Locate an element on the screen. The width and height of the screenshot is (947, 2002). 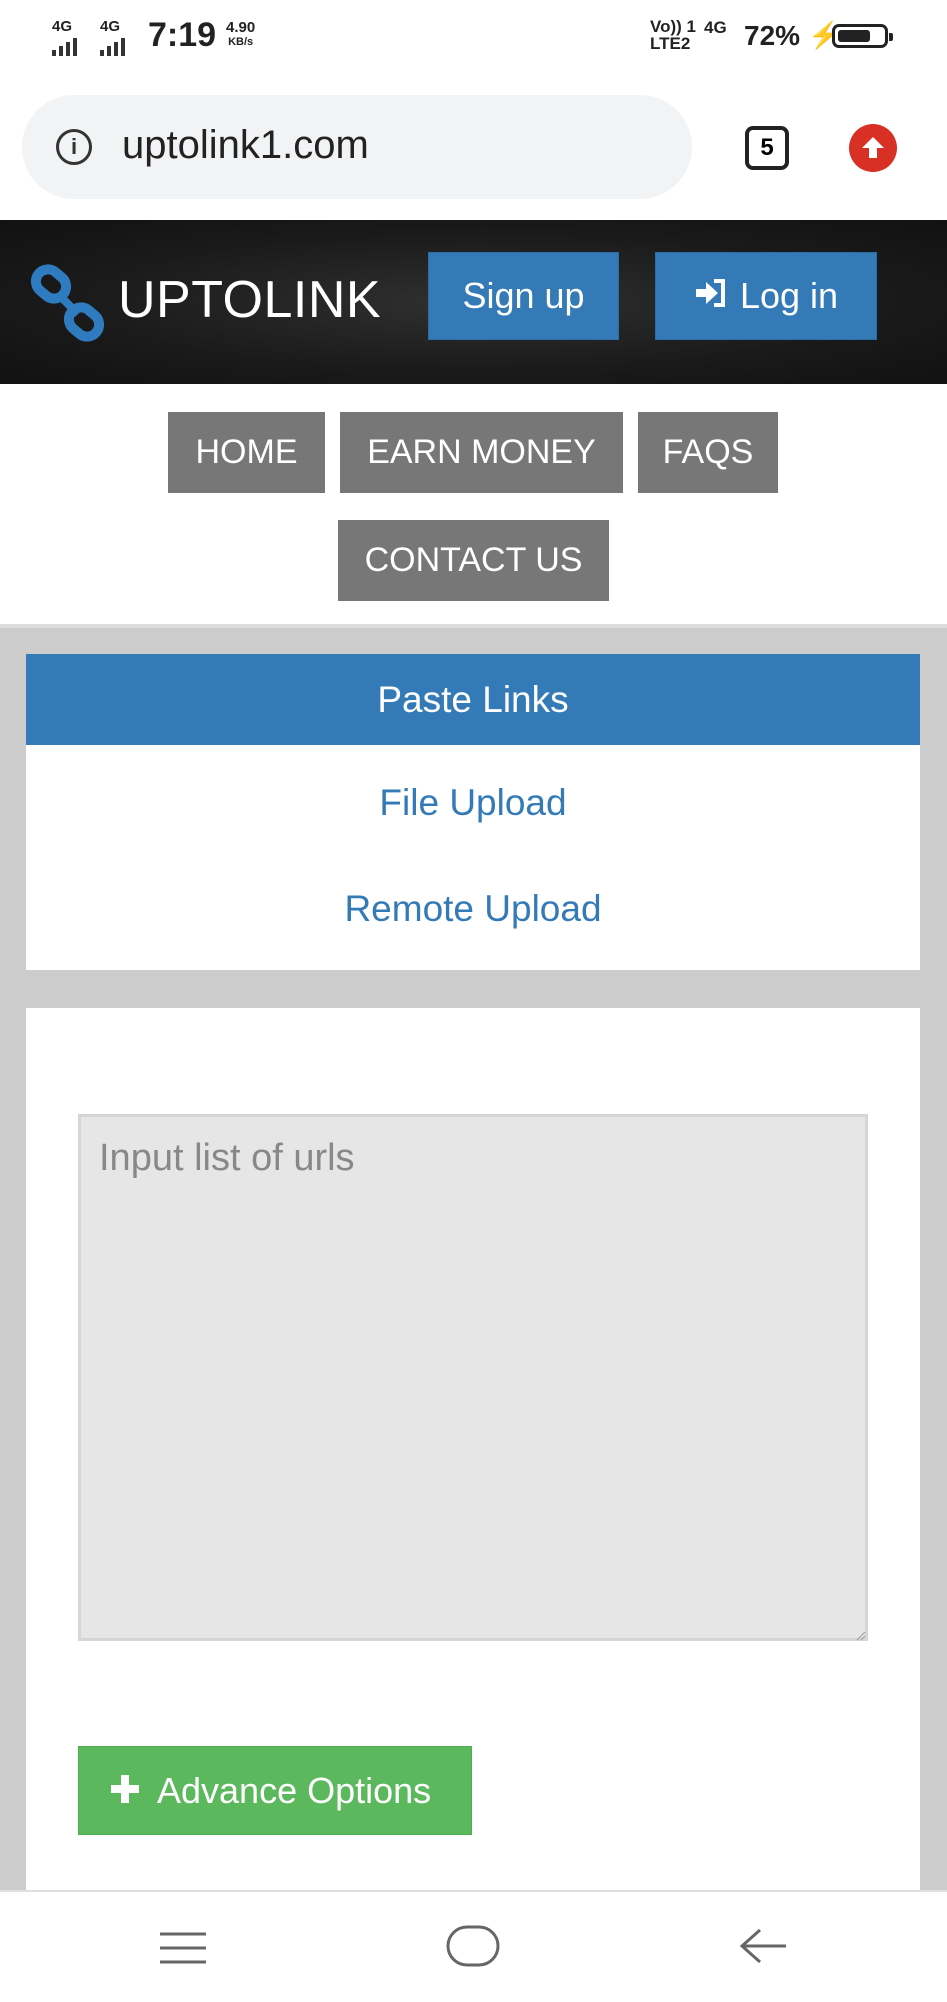
battery-icon is located at coordinates (862, 36).